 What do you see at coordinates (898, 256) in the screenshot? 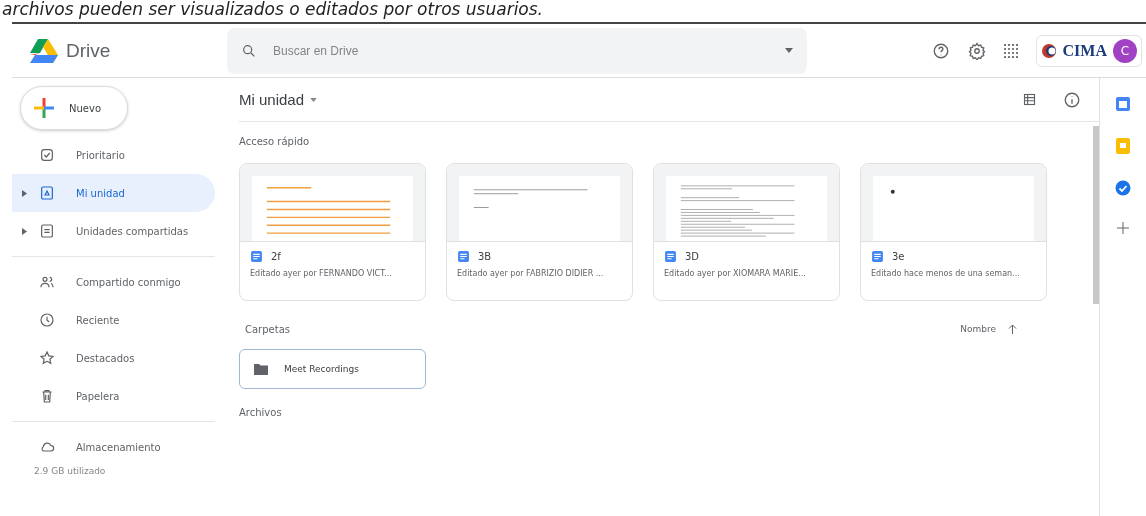
I see `file-name: 3e` at bounding box center [898, 256].